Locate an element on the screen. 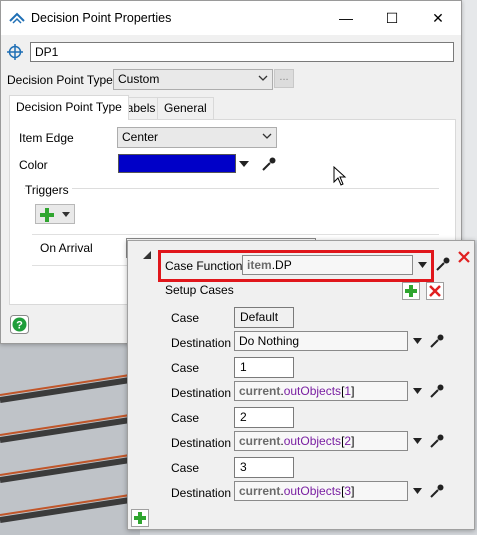 The height and width of the screenshot is (535, 477). maximize-button: ☐ is located at coordinates (392, 18).